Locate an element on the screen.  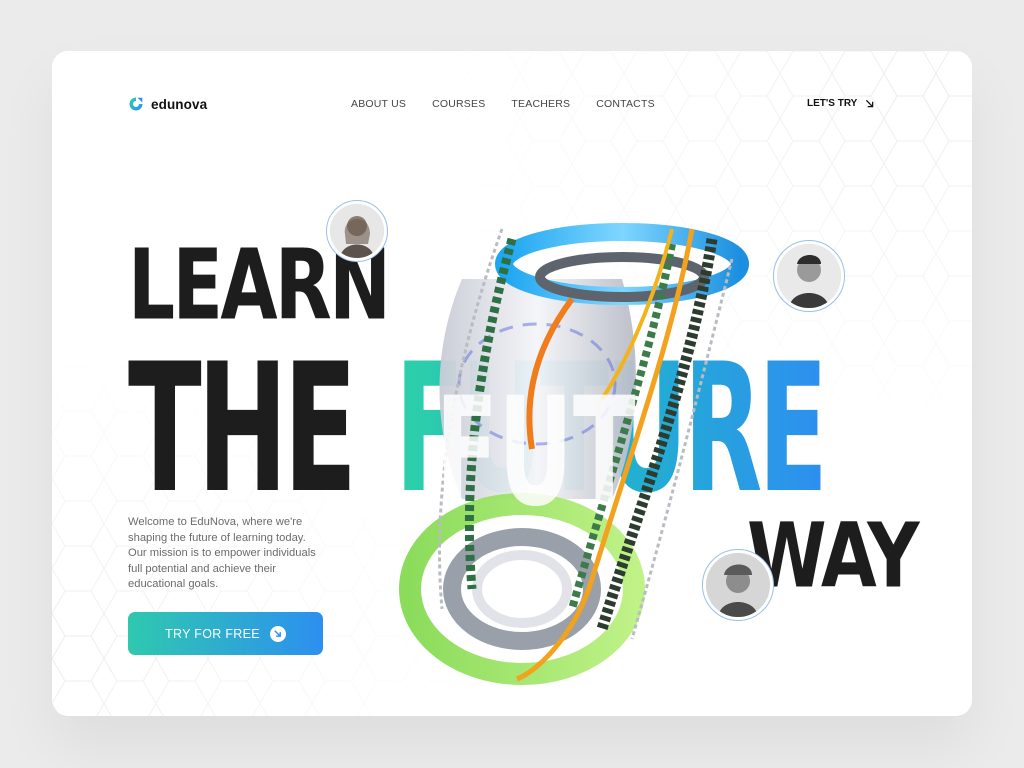
brand-logo: edunova is located at coordinates (167, 104).